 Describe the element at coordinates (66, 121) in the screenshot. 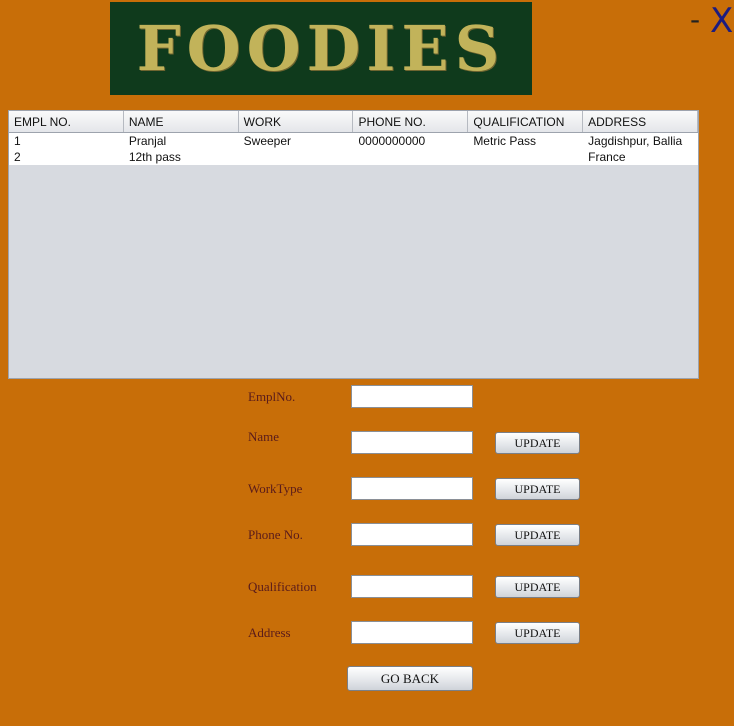

I see `column-header-empl-no: EMPL NO.` at that location.